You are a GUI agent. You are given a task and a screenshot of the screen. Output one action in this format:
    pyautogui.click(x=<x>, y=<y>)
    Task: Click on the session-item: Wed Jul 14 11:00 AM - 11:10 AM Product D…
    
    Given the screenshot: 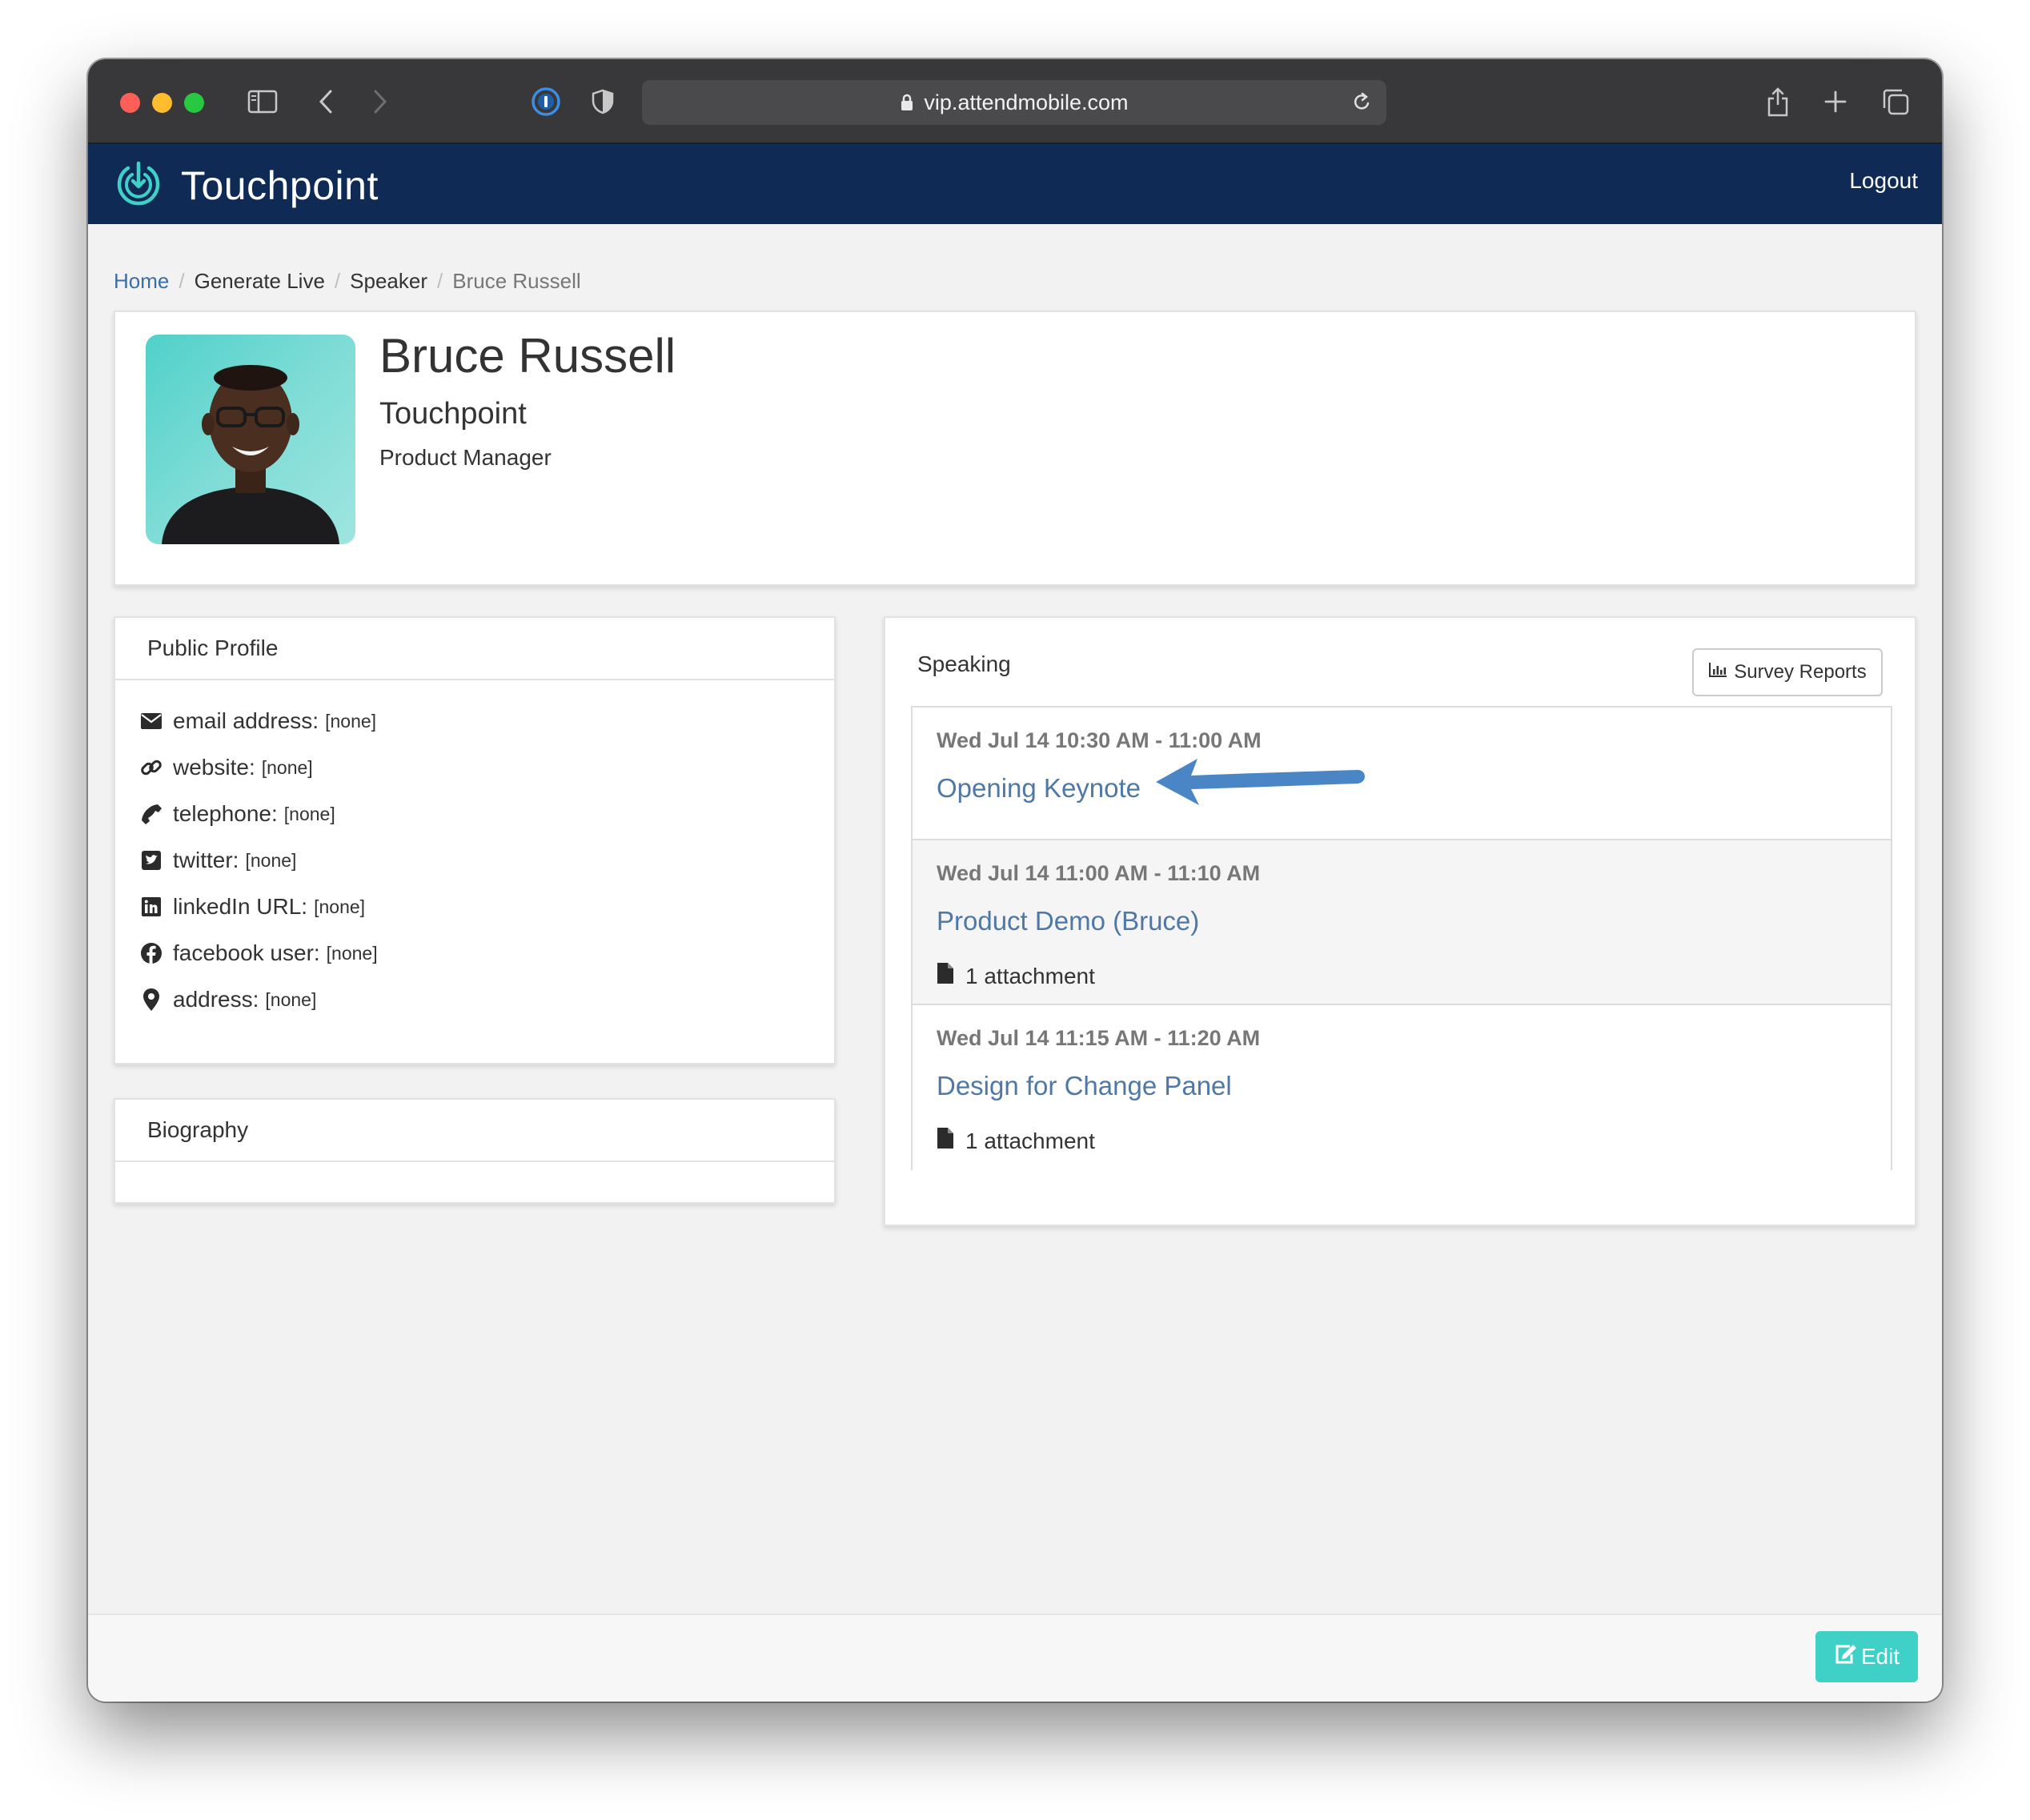 What is the action you would take?
    pyautogui.click(x=1402, y=922)
    